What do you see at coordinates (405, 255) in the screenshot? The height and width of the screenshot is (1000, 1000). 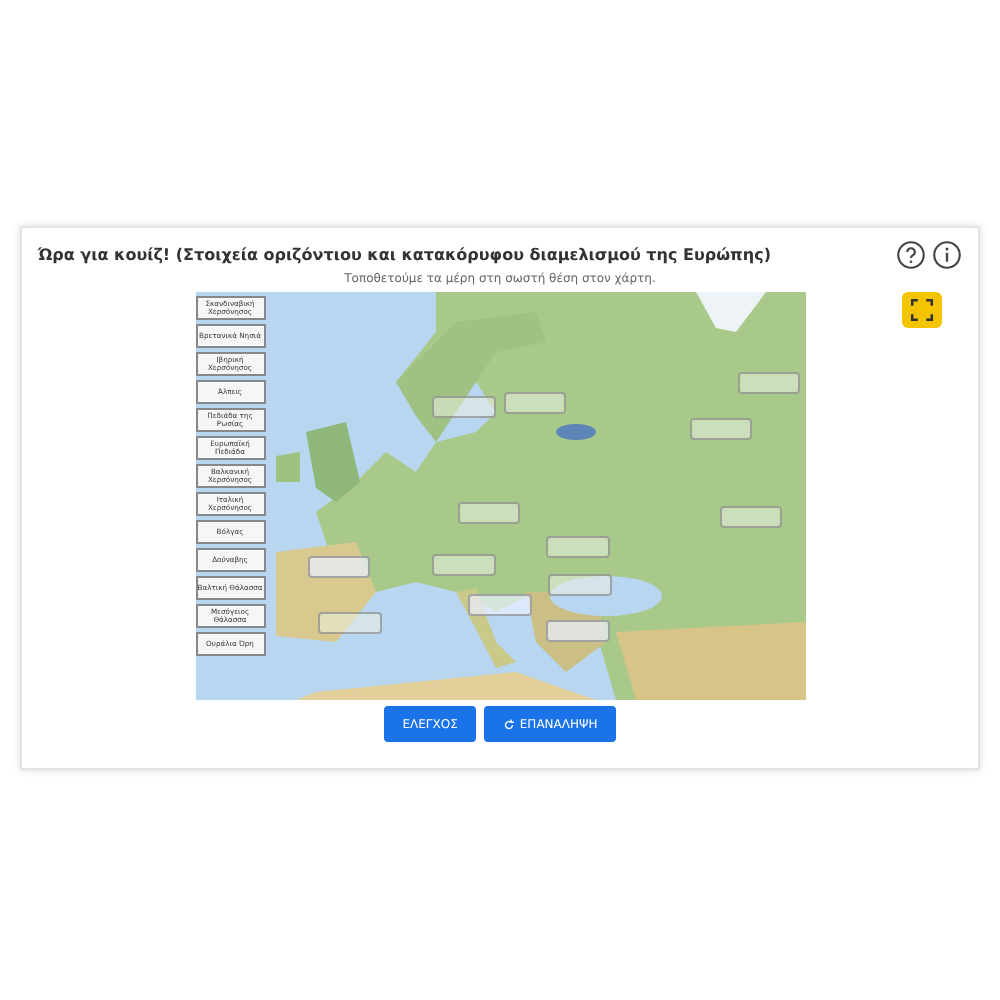 I see `quiz-title: Ώρα για κουίζ! (Στοιχεία οριζόντιου και κατακόρυφου διαμελισμού της Ευρώπης)` at bounding box center [405, 255].